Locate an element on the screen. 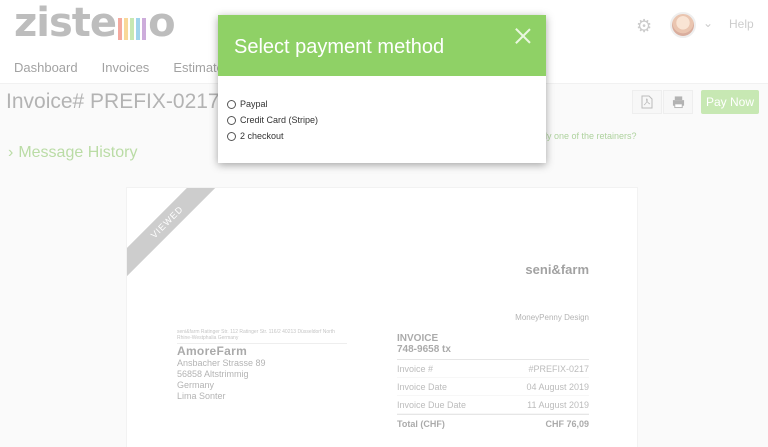  payment-option-stripe: Credit Card (Stripe) is located at coordinates (272, 120).